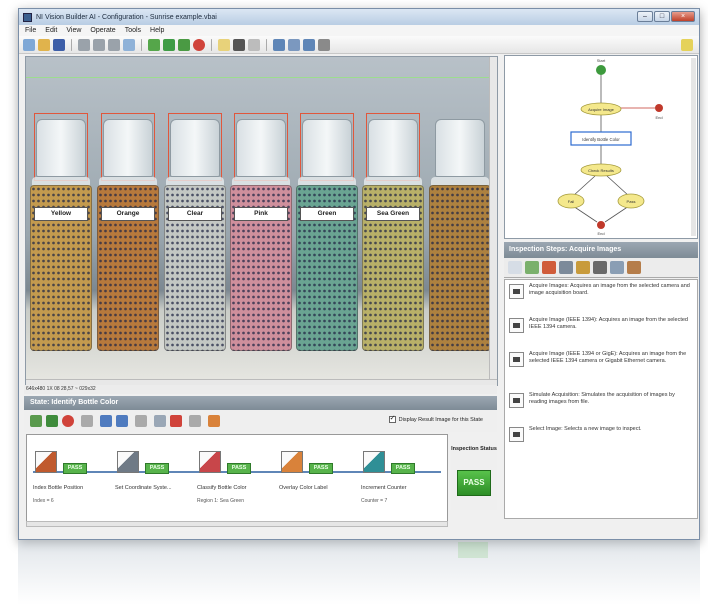 The height and width of the screenshot is (605, 708). What do you see at coordinates (114, 44) in the screenshot?
I see `zoom-fit-icon` at bounding box center [114, 44].